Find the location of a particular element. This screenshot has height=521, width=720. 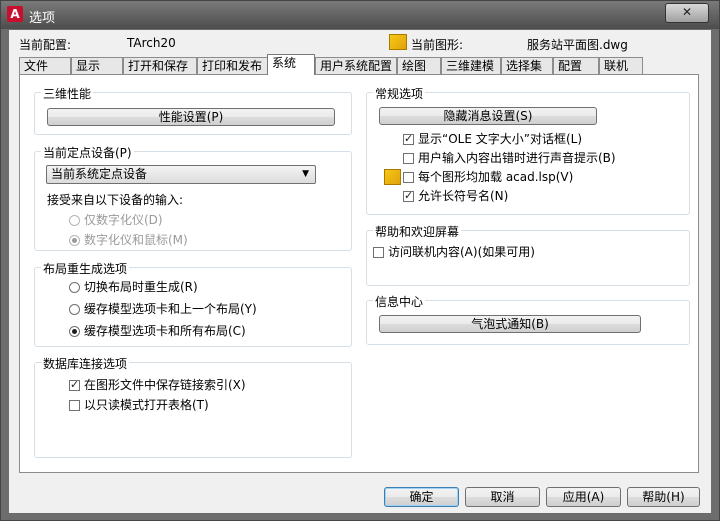

checkbox-open-readonly: 以只读模式打开表格(T) is located at coordinates (139, 405).